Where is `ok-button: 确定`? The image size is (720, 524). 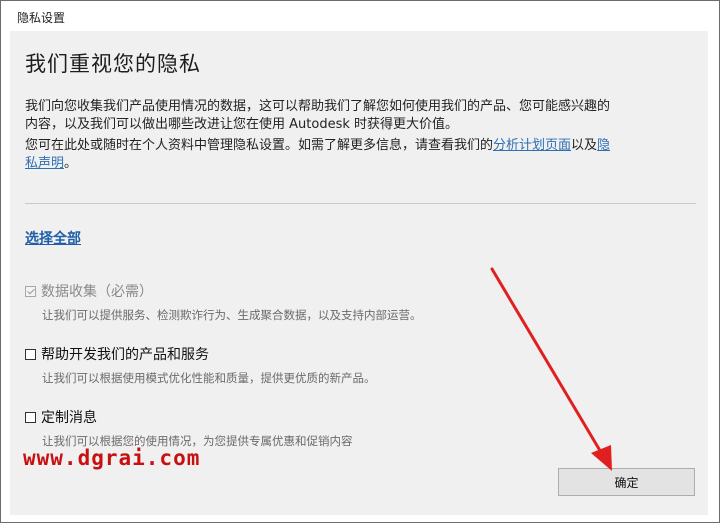
ok-button: 确定 is located at coordinates (626, 482).